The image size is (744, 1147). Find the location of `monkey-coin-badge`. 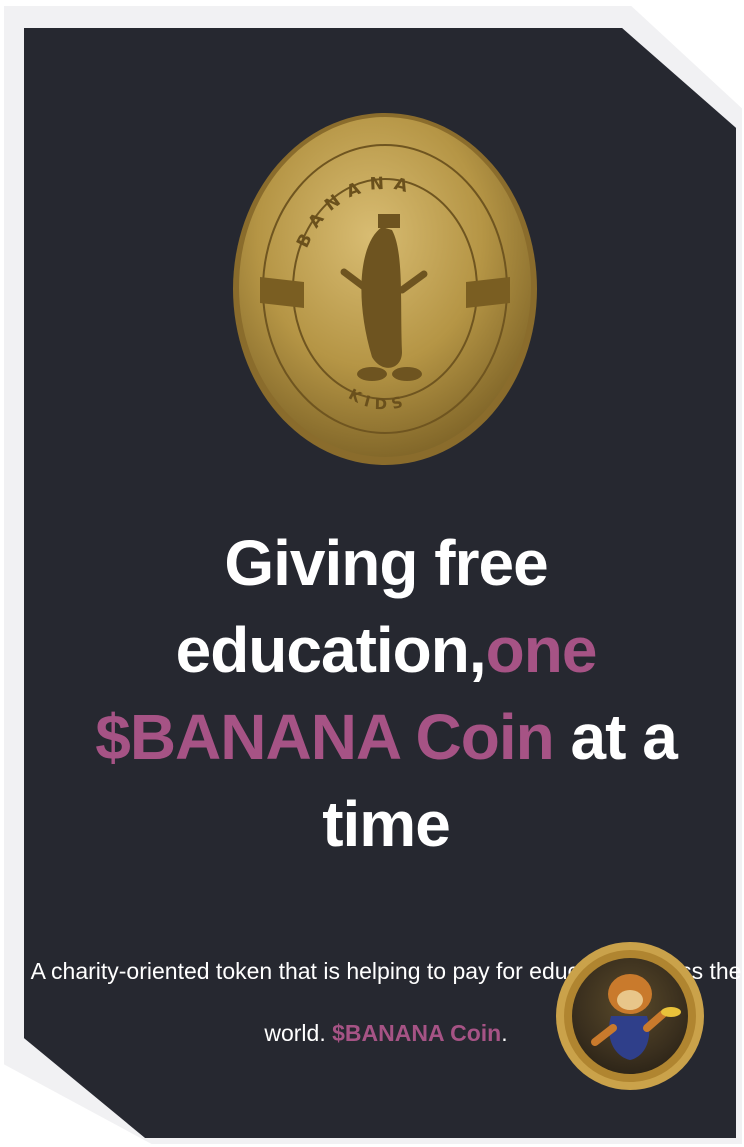

monkey-coin-badge is located at coordinates (630, 1016).